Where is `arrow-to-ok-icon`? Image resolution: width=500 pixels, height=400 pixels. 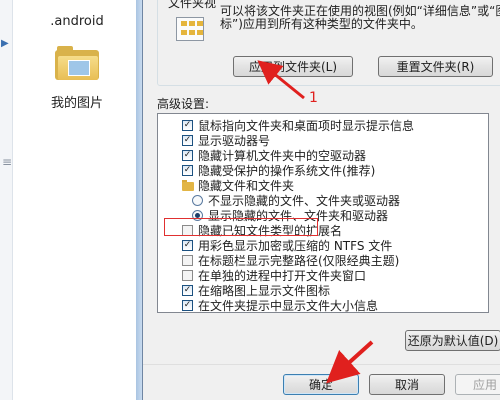 arrow-to-ok-icon is located at coordinates (350, 362).